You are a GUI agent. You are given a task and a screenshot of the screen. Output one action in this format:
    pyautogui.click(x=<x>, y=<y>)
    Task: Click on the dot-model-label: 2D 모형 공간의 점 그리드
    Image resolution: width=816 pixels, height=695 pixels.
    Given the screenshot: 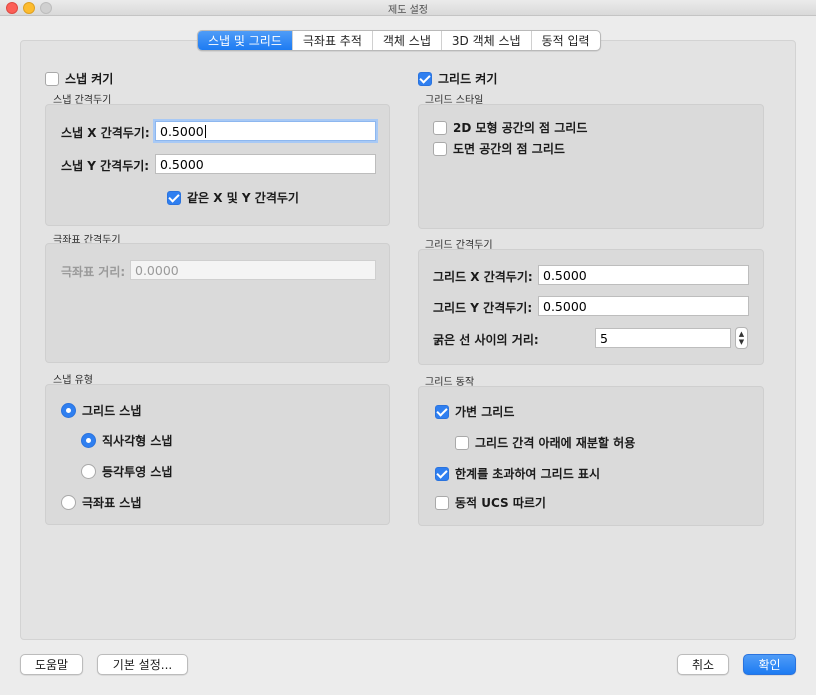 What is the action you would take?
    pyautogui.click(x=520, y=128)
    